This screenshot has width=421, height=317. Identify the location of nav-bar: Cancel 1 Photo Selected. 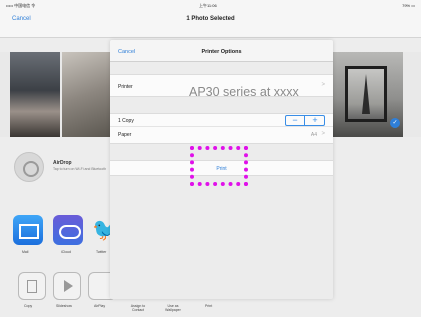
(210, 24).